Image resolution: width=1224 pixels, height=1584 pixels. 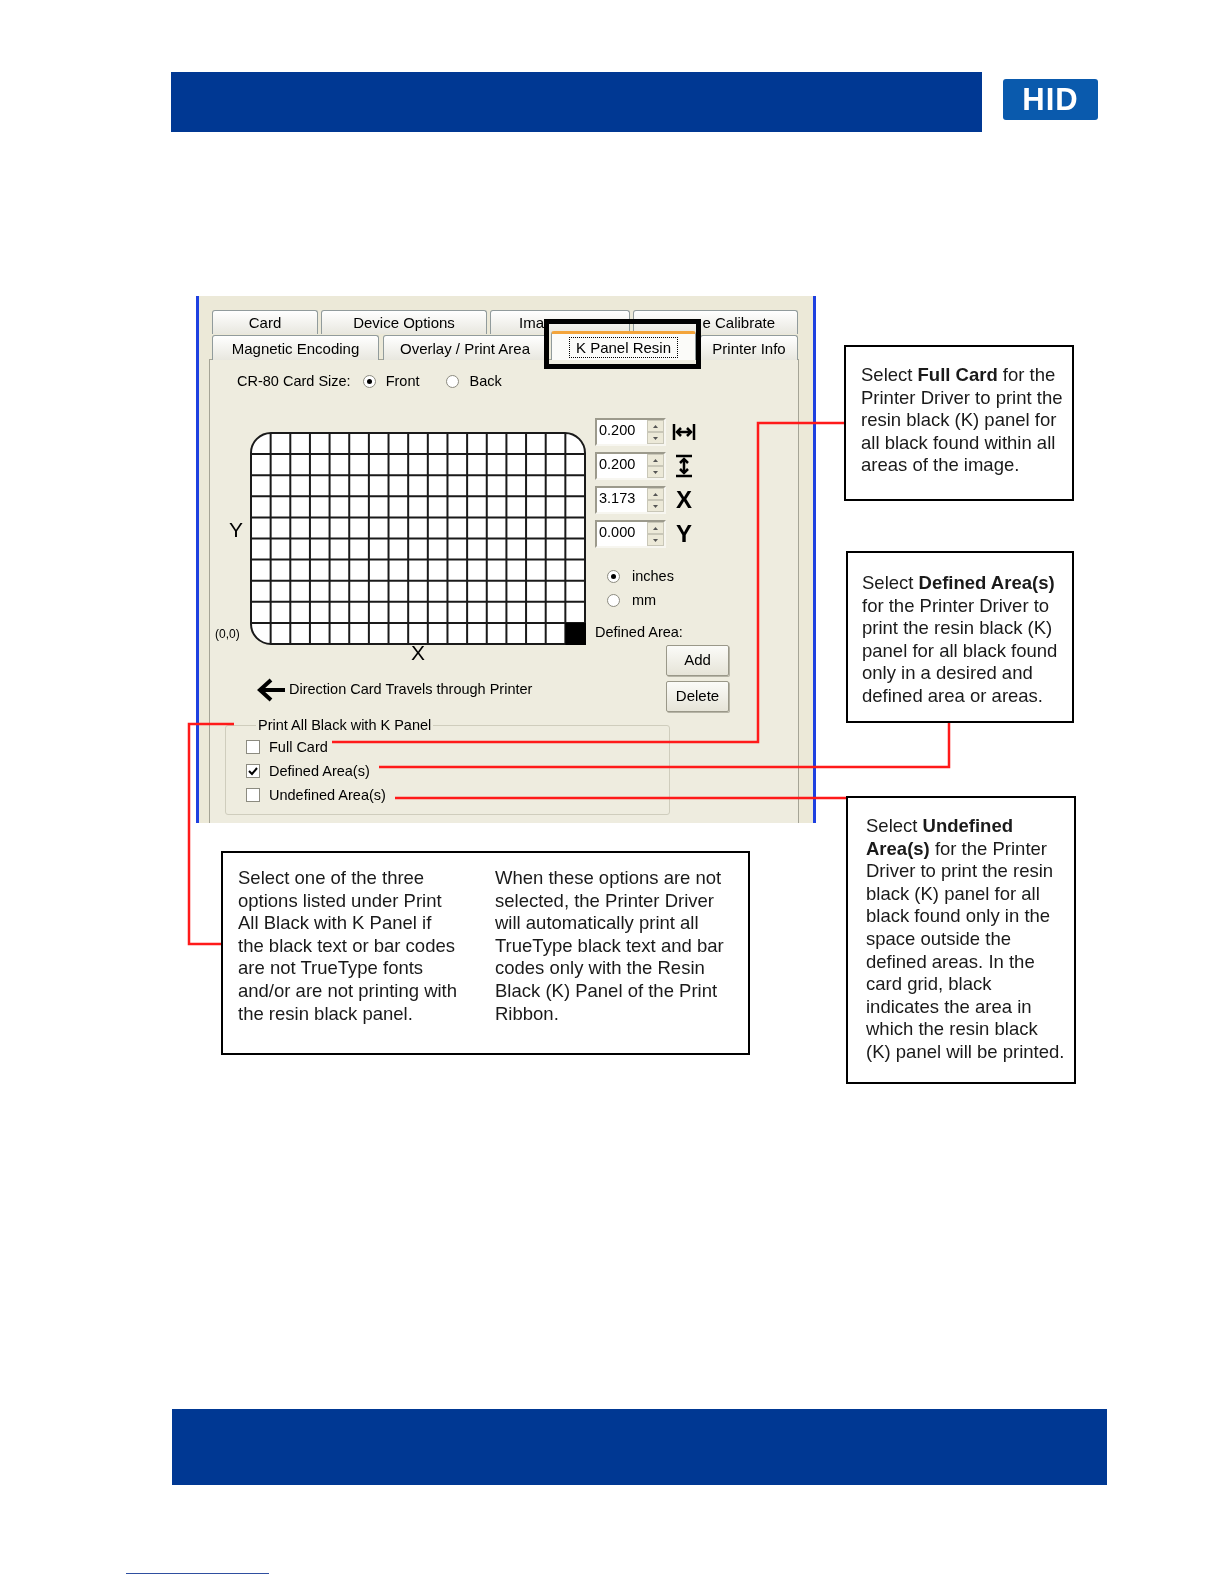 I want to click on defined-area-marker, so click(x=575, y=633).